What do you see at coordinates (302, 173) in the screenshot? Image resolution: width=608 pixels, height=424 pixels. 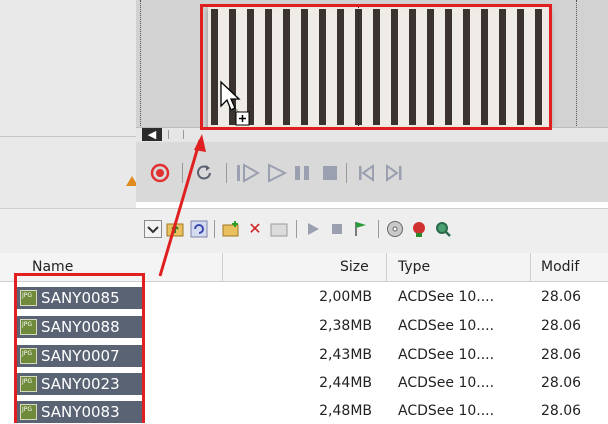 I see `pause-icon` at bounding box center [302, 173].